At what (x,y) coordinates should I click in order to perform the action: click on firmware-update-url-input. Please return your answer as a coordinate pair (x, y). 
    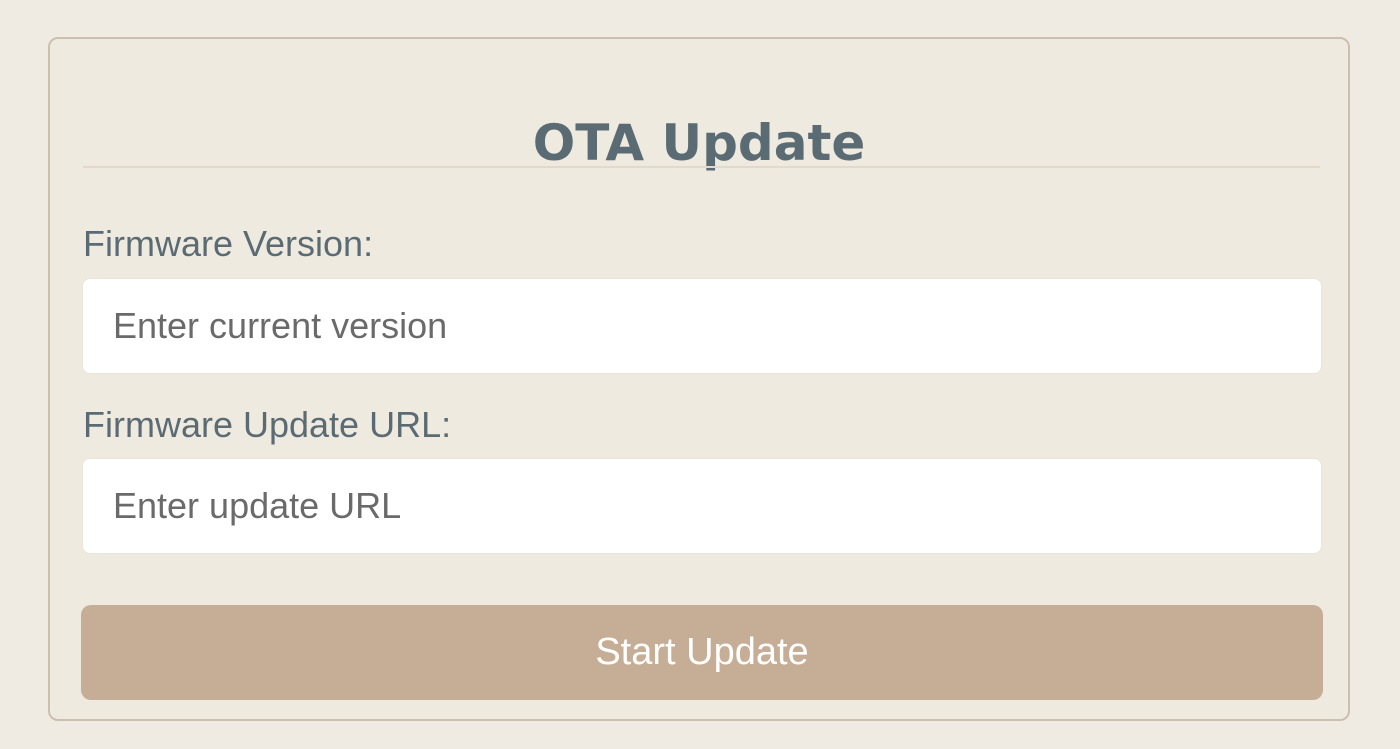
    Looking at the image, I should click on (702, 506).